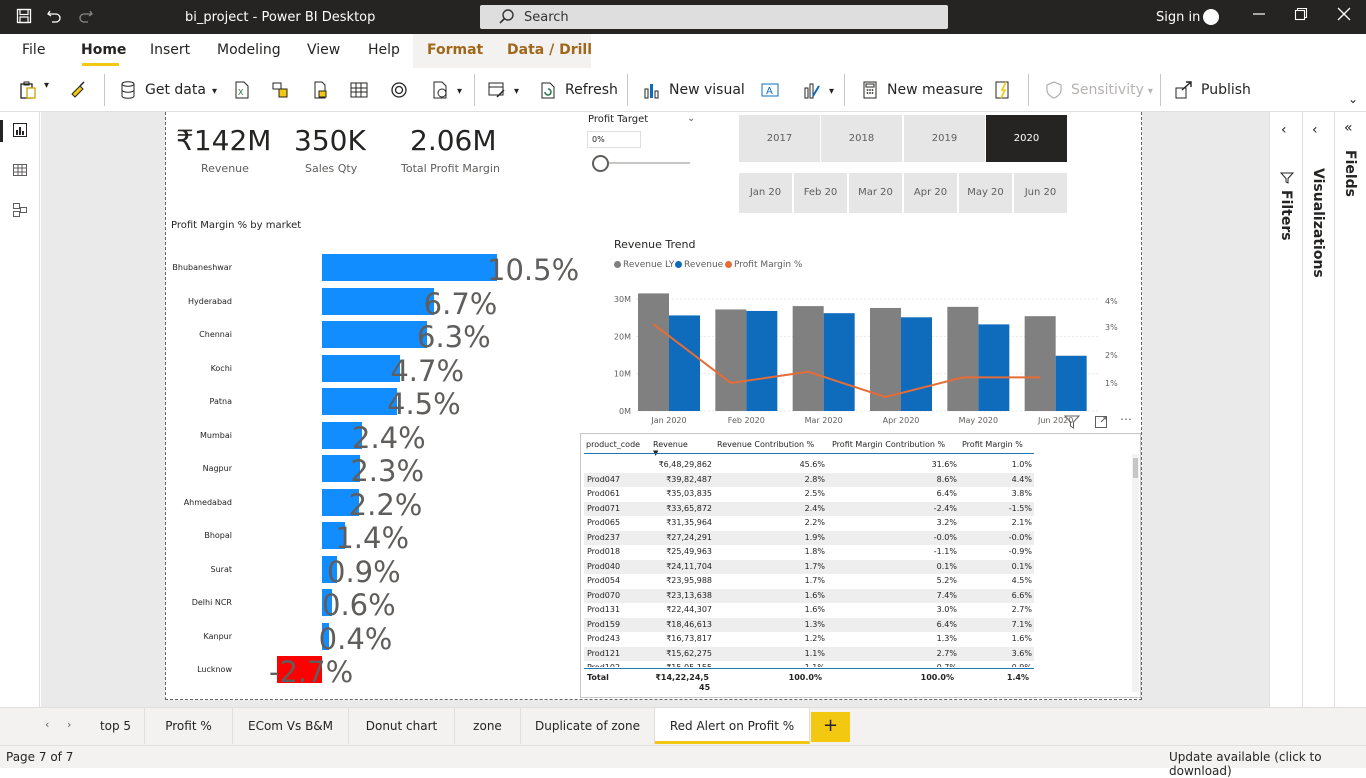 This screenshot has width=1366, height=778. Describe the element at coordinates (830, 727) in the screenshot. I see `add-page-button: +` at that location.